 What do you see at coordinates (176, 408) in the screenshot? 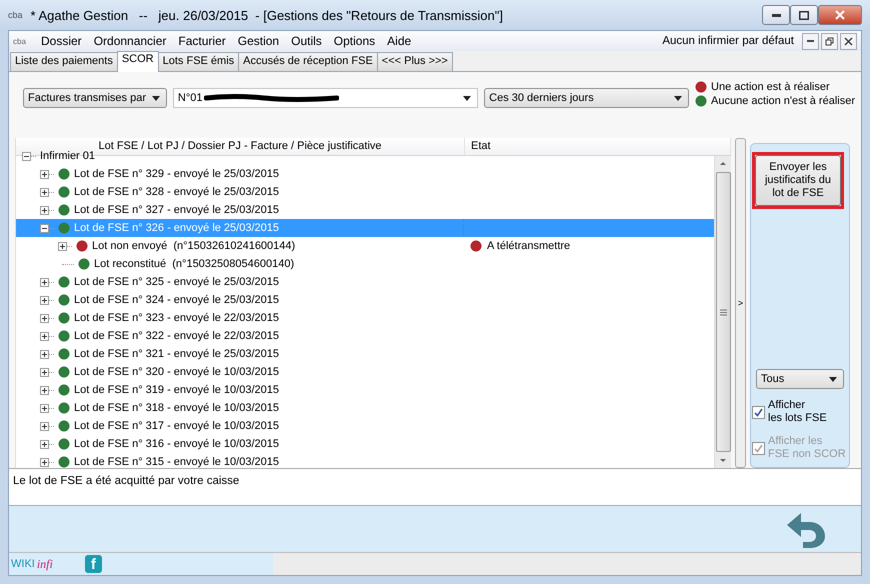
I see `tree-item-label: Lot de FSE n° 318 - envoyé le 10/03/2015` at bounding box center [176, 408].